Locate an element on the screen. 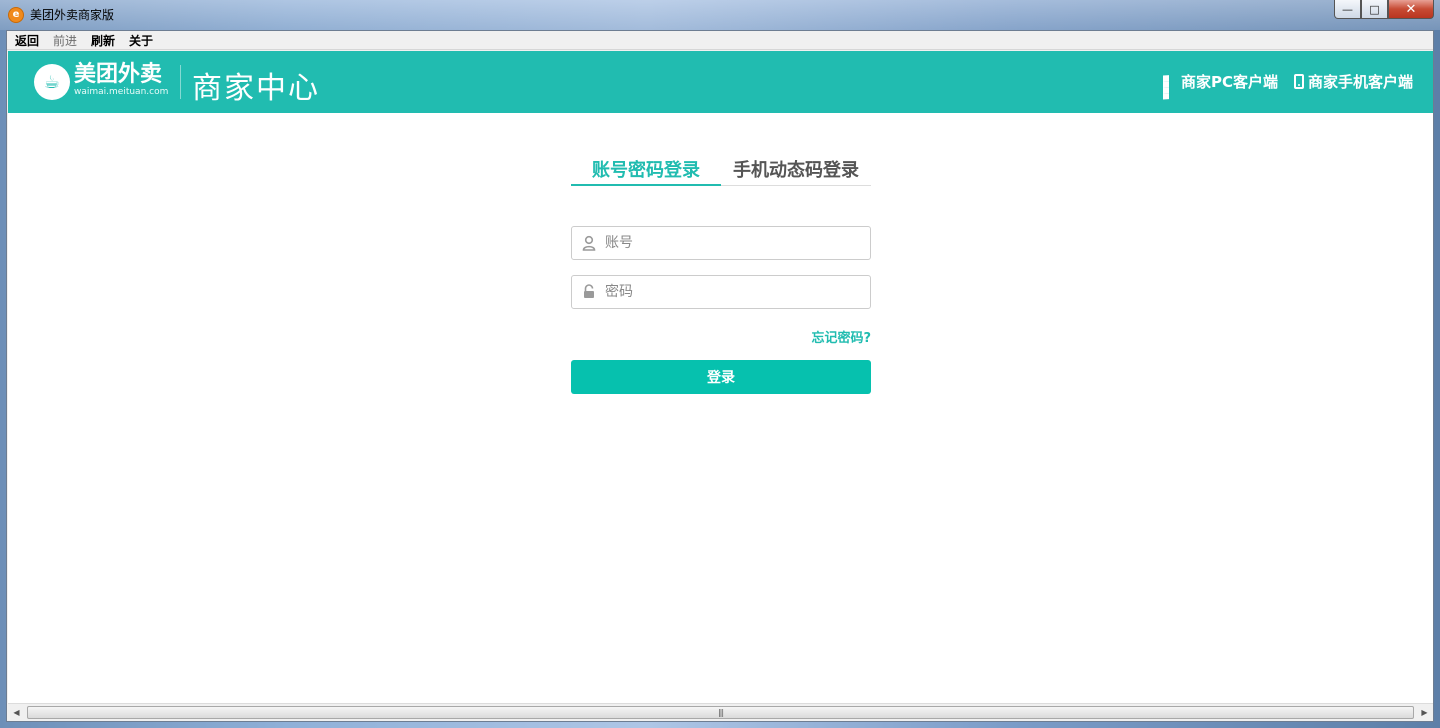  forgot-password-link: 忘记密码? is located at coordinates (721, 336).